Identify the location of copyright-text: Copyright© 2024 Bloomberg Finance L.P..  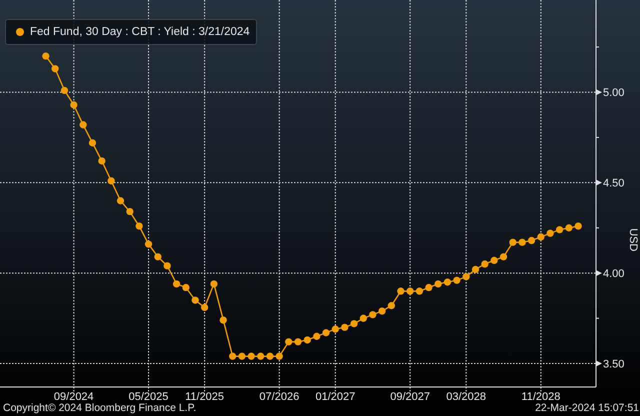
(99, 408).